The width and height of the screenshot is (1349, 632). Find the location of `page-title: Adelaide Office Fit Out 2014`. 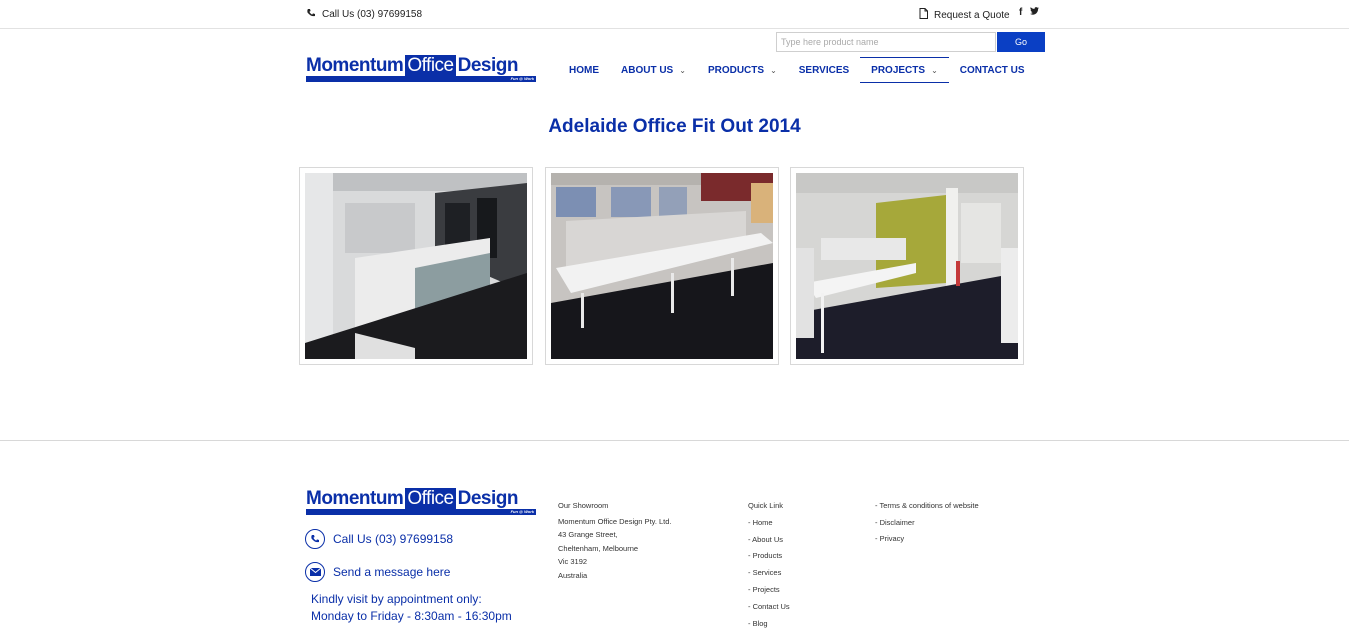

page-title: Adelaide Office Fit Out 2014 is located at coordinates (674, 126).